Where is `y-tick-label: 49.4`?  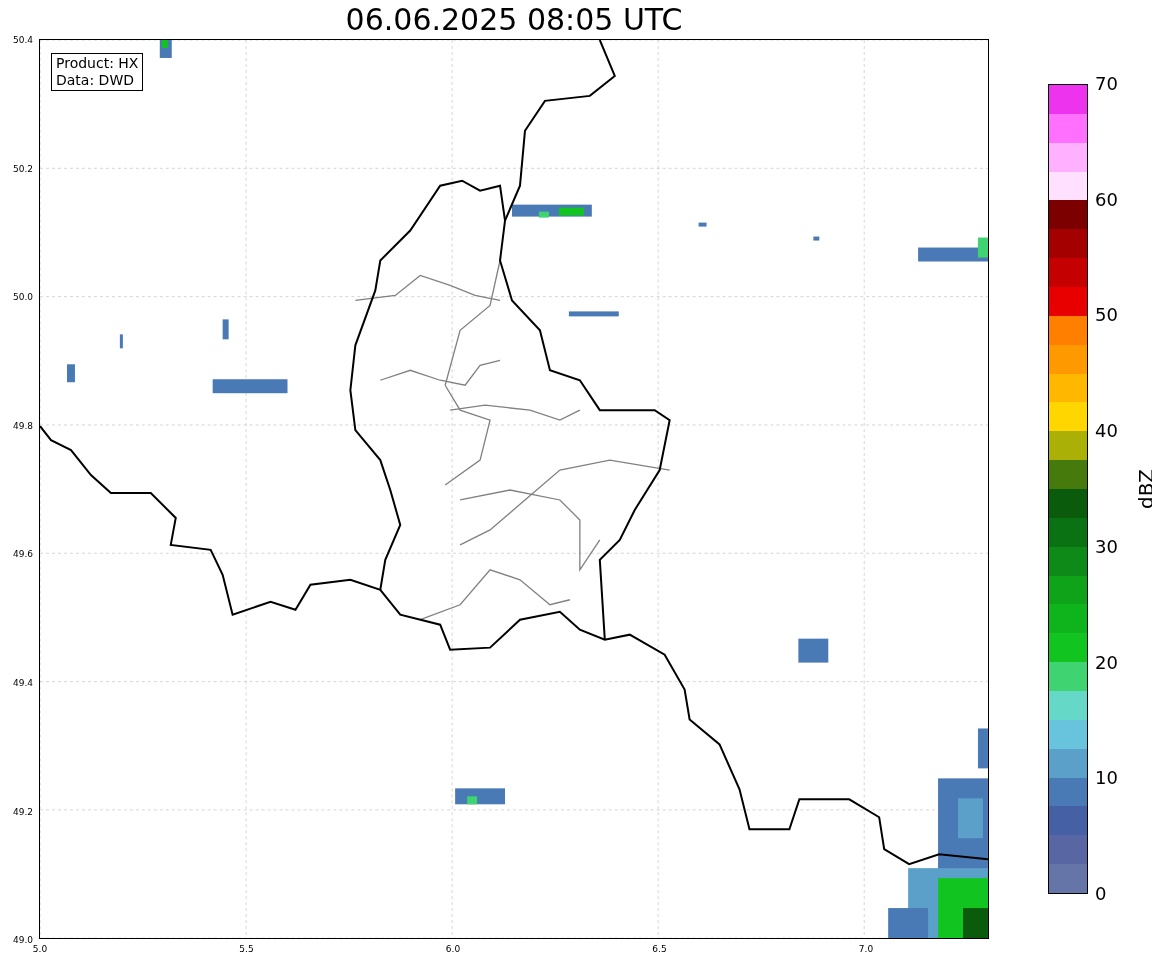
y-tick-label: 49.4 is located at coordinates (23, 683).